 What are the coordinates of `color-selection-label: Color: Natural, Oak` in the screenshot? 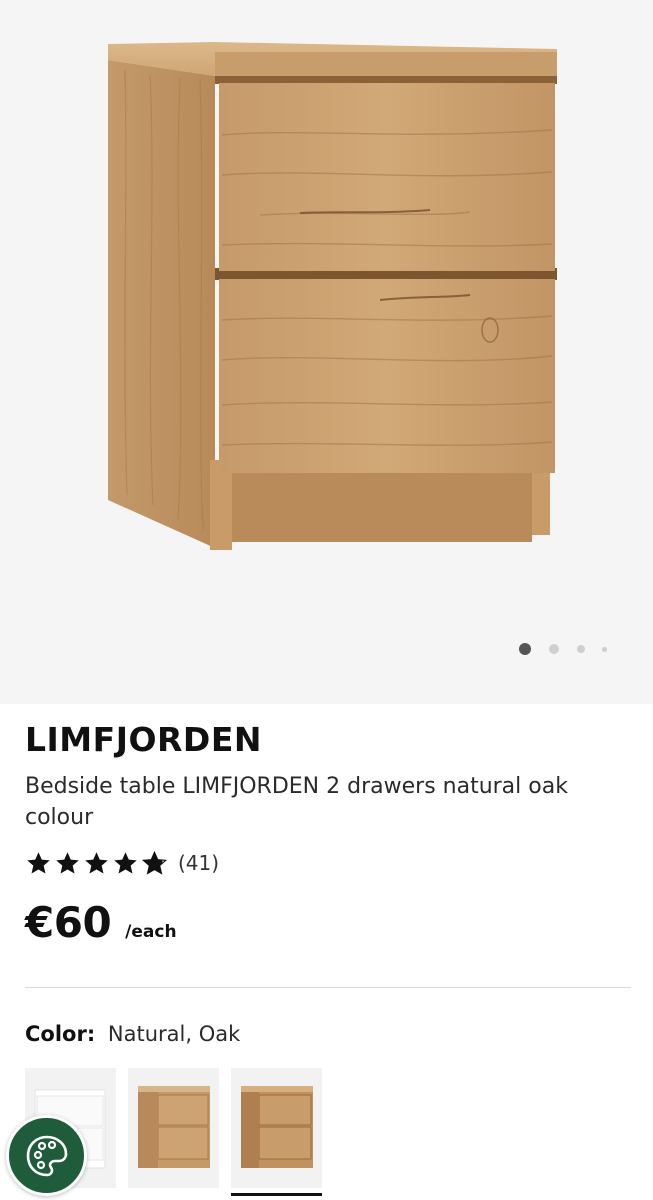 It's located at (328, 1034).